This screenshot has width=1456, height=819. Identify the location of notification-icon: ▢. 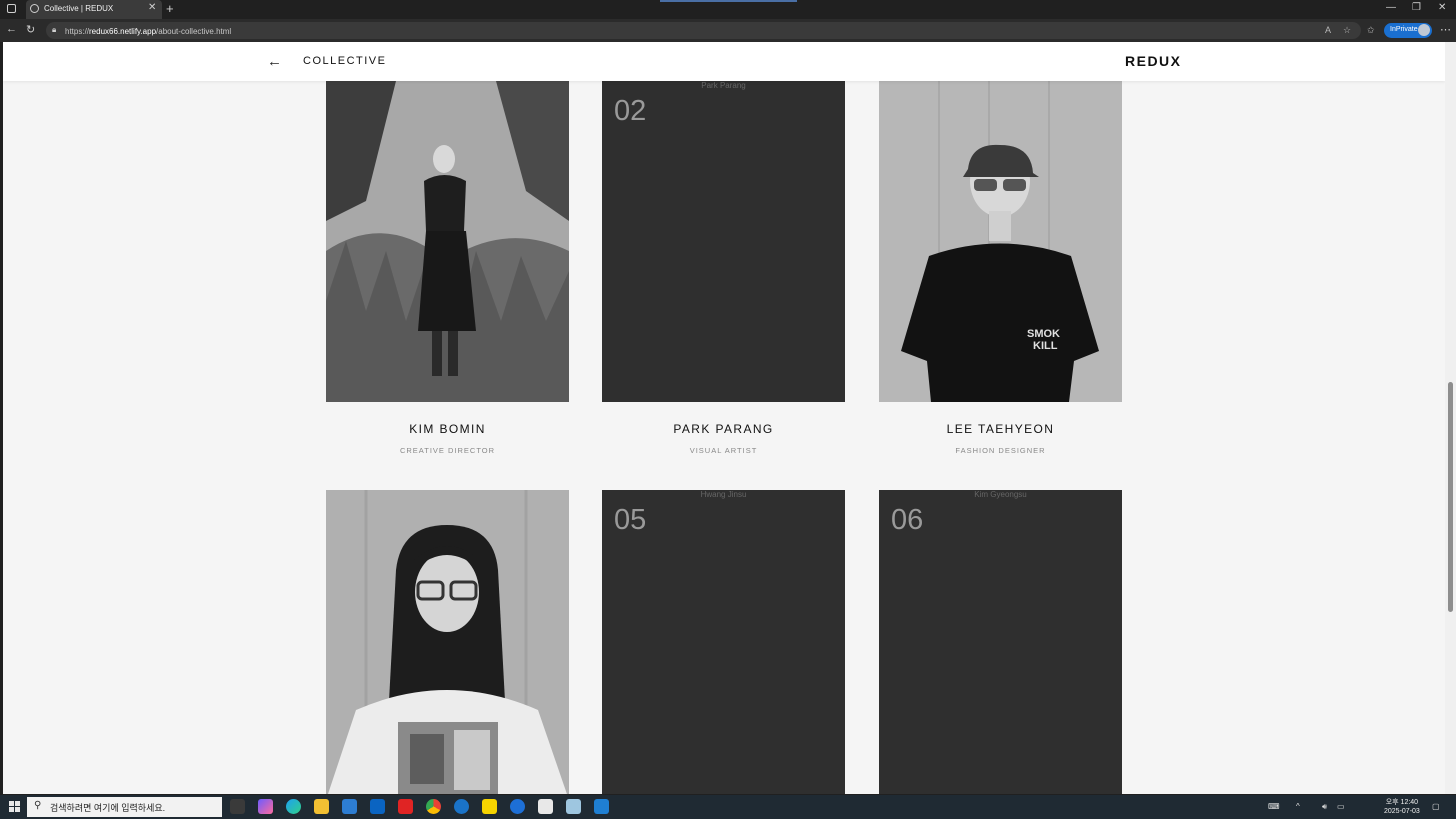
(1436, 806).